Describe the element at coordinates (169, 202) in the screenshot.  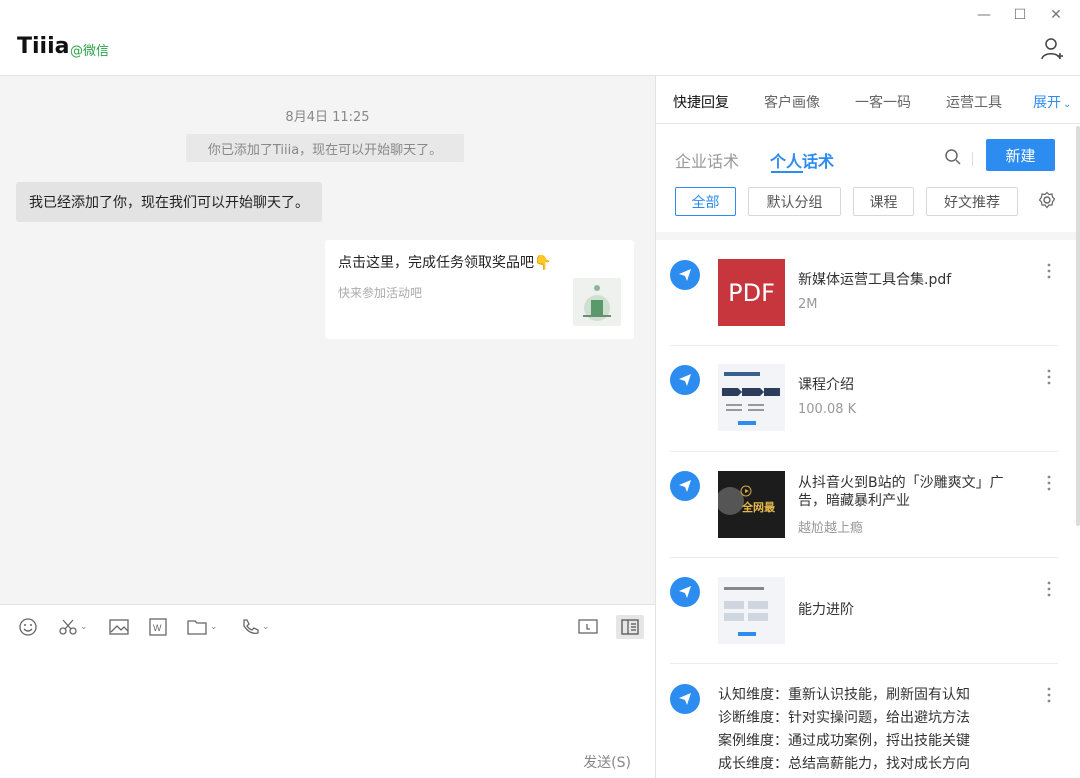
I see `message-bubble-received: 我已经添加了你，现在我们可以开始聊天了。` at that location.